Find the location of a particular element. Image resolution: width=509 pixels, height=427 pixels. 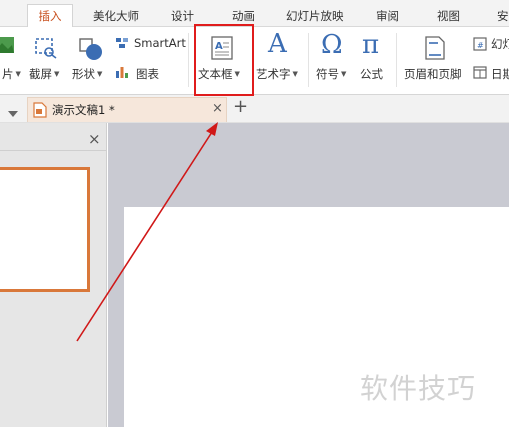

document-tab-bar: 演示文稿1 * × + is located at coordinates (254, 109).